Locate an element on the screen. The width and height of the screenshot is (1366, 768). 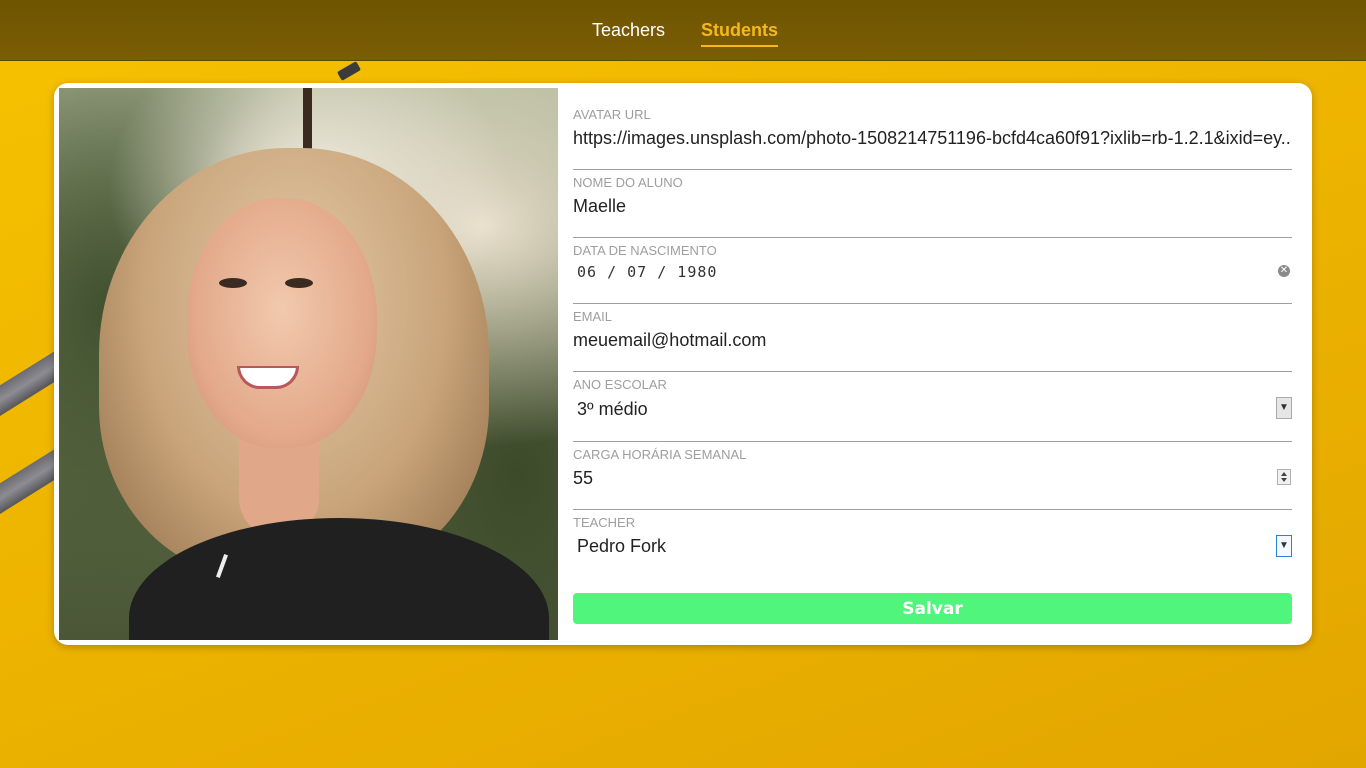
weekly-hours-input: 55 is located at coordinates (932, 478).